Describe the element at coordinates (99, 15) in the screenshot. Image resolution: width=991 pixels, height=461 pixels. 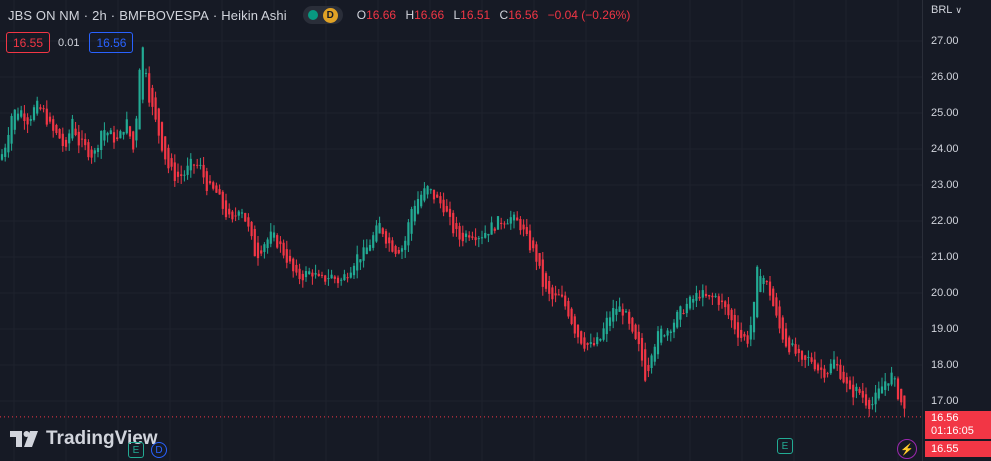
I see `interval-label: 2h` at that location.